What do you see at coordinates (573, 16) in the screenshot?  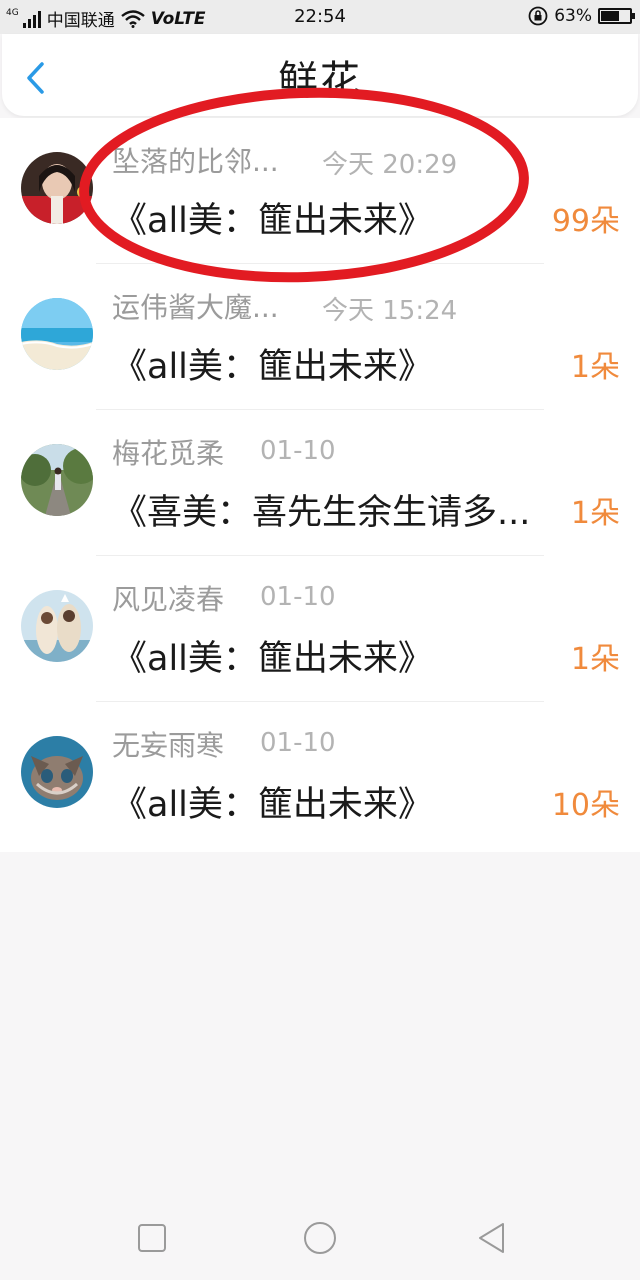 I see `battery-percent: 63%` at bounding box center [573, 16].